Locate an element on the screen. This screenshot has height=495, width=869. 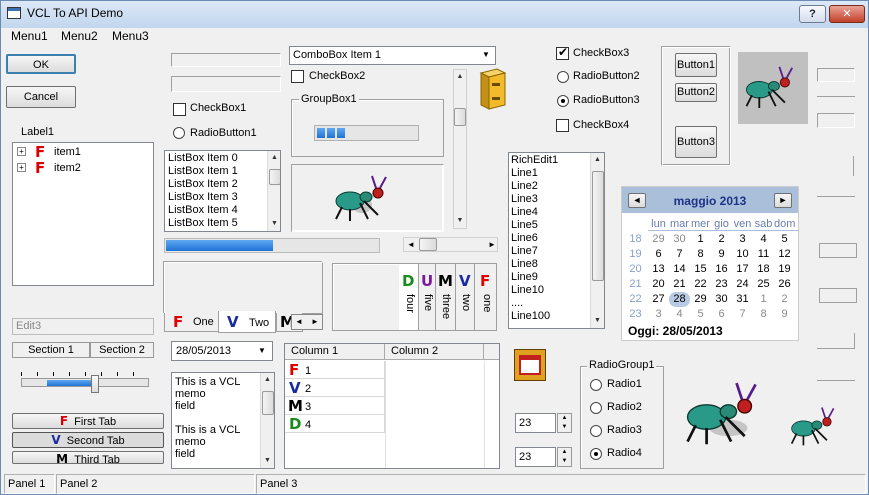
checkbox3: ✔ is located at coordinates (562, 52).